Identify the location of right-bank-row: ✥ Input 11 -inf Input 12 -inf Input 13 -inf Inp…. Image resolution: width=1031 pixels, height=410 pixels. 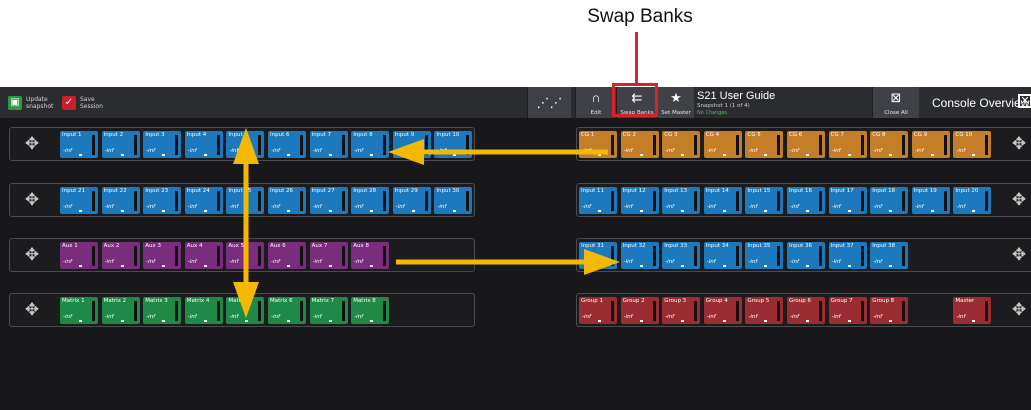
(803, 200).